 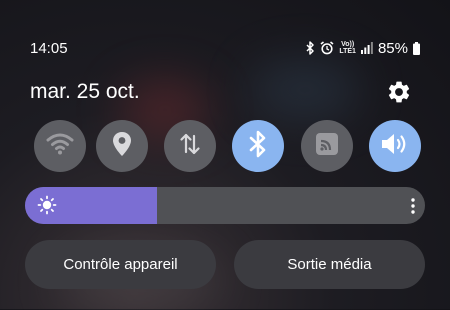 What do you see at coordinates (49, 48) in the screenshot?
I see `status-time: 14:05` at bounding box center [49, 48].